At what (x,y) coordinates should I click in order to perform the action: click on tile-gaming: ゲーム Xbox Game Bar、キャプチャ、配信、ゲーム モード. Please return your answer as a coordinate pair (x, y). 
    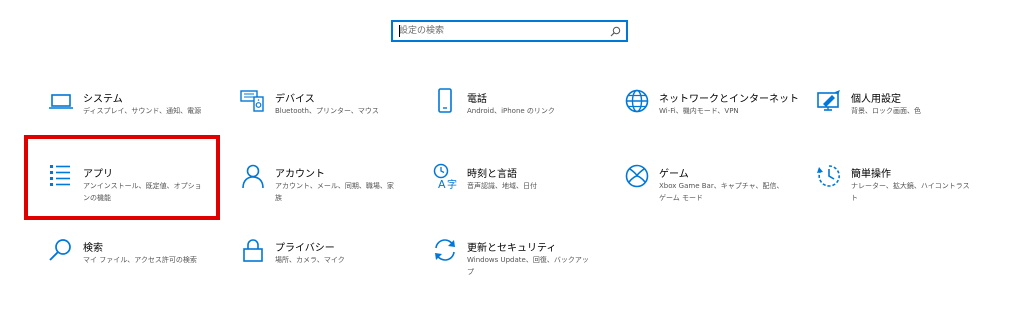
    Looking at the image, I should click on (709, 193).